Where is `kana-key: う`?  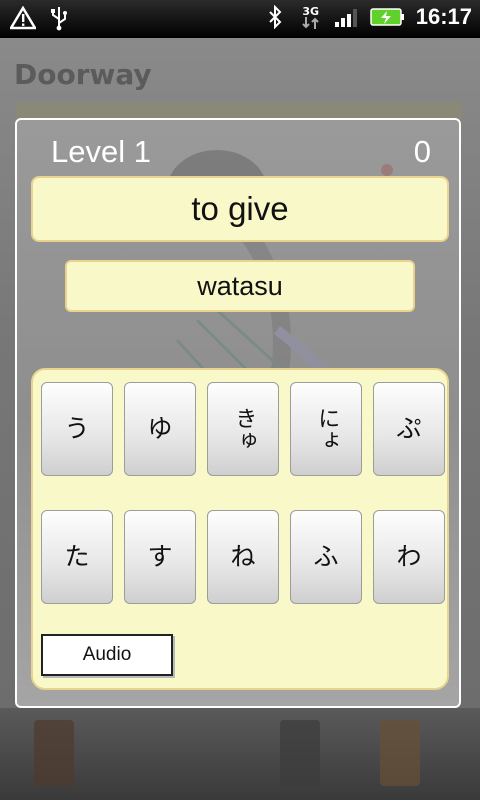
kana-key: う is located at coordinates (77, 429).